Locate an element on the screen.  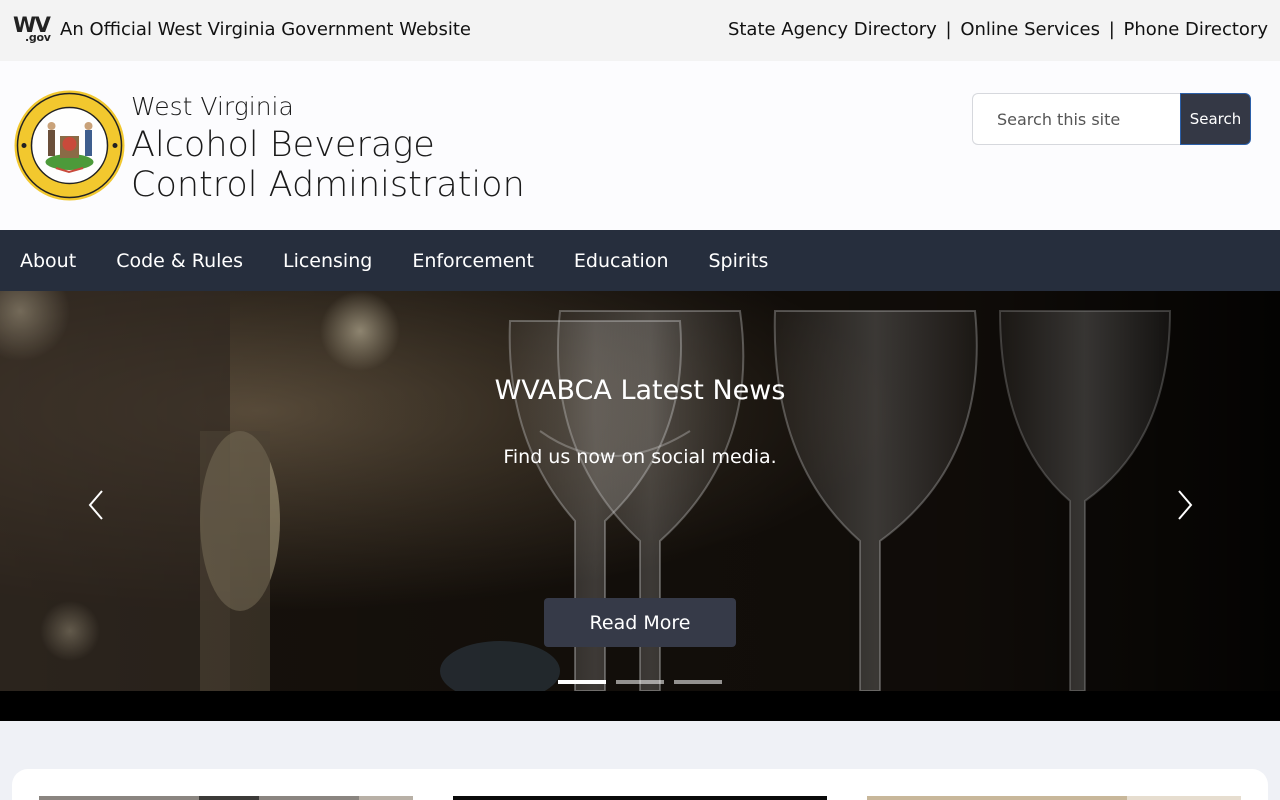
agency-name-line2: Alcohol Beverage is located at coordinates (283, 145).